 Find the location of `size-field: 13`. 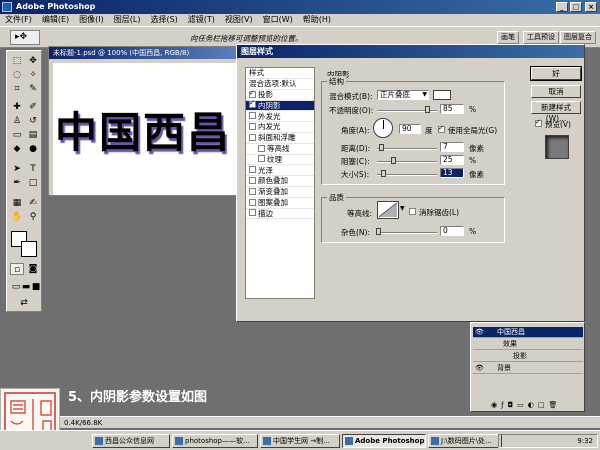

size-field: 13 is located at coordinates (452, 173).